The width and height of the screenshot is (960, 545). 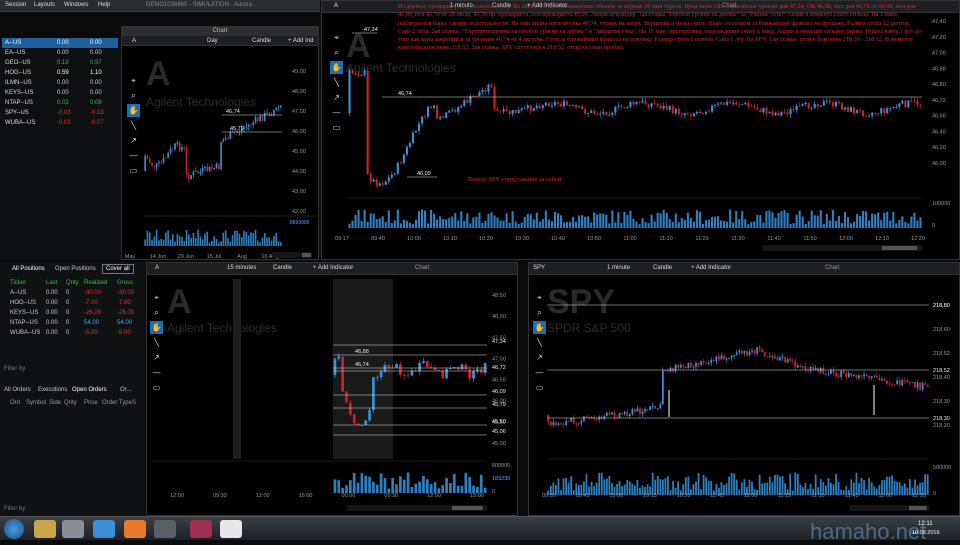 What do you see at coordinates (89, 390) in the screenshot?
I see `tab-open-orders: Open Orders` at bounding box center [89, 390].